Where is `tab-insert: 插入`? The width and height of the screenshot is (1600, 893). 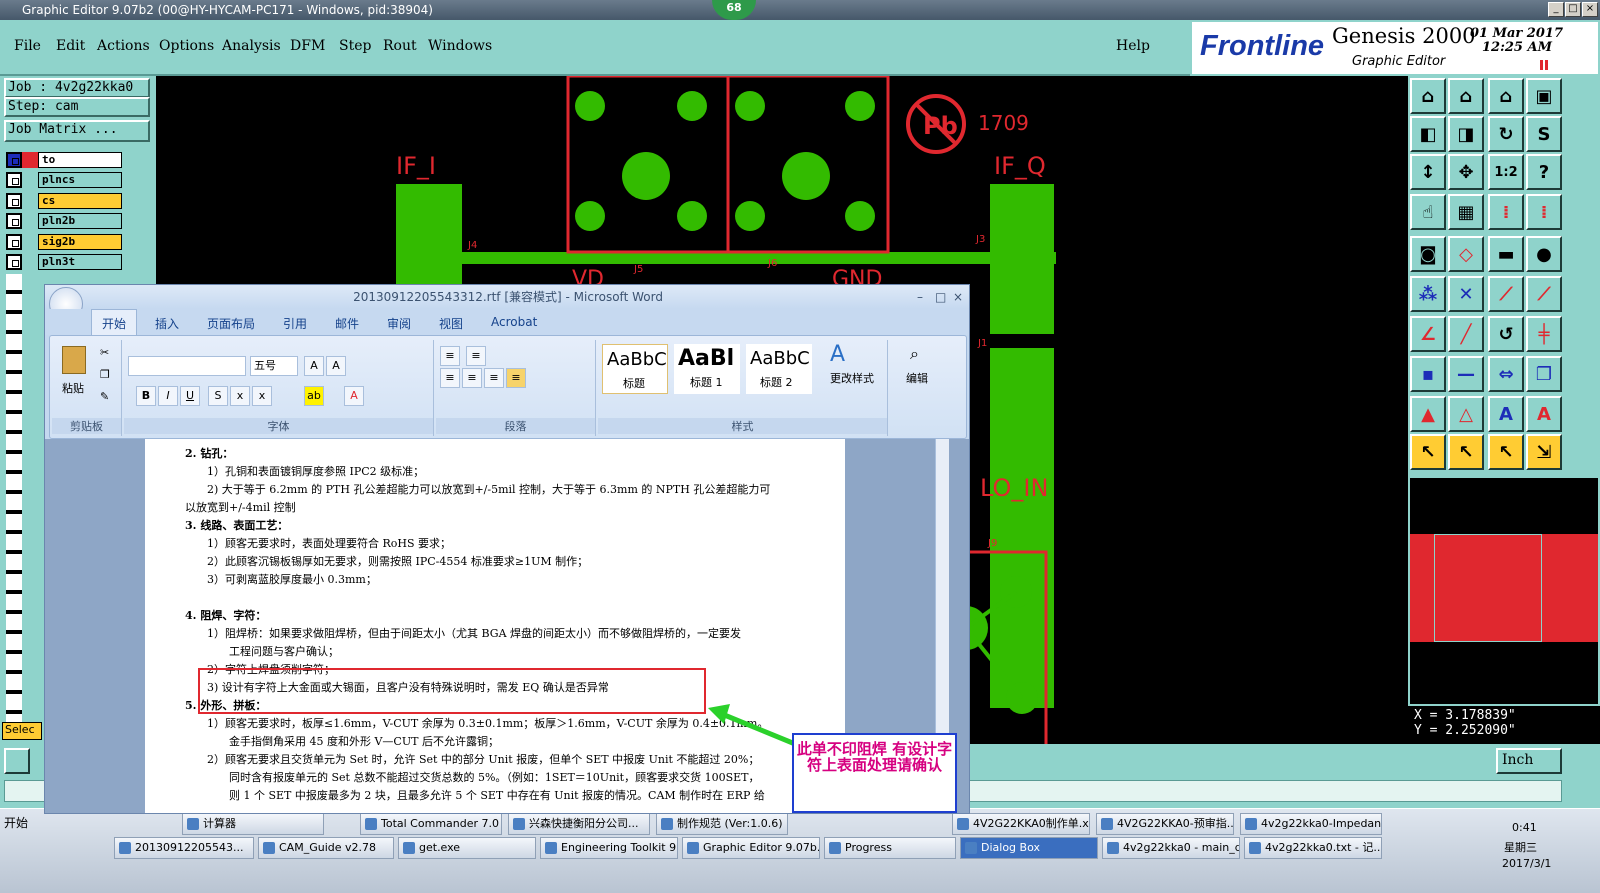
tab-insert: 插入 is located at coordinates (167, 323).